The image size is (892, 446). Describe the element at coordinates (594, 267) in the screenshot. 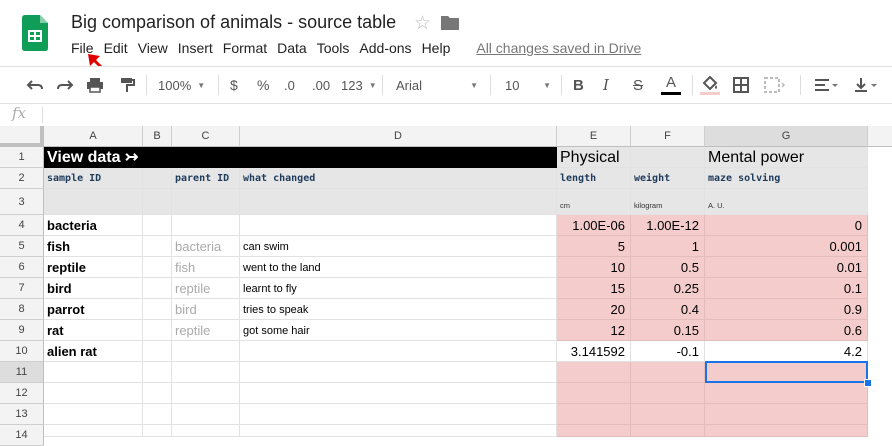

I see `cell-length: 10` at that location.